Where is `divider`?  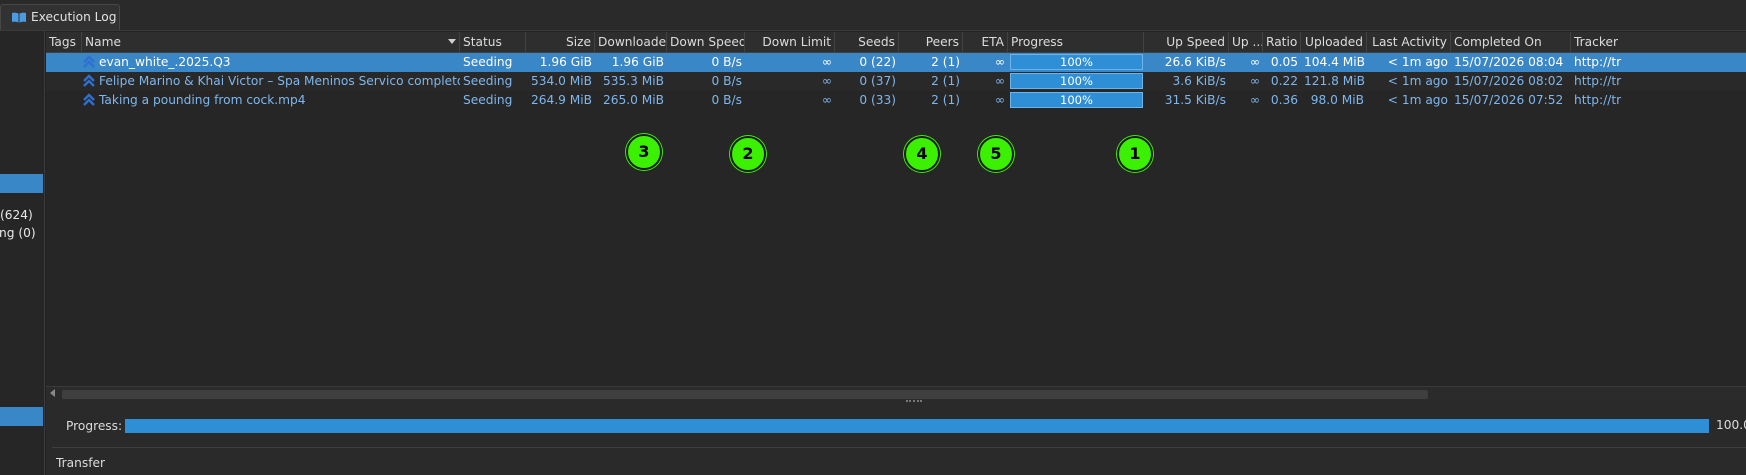
divider is located at coordinates (899, 447).